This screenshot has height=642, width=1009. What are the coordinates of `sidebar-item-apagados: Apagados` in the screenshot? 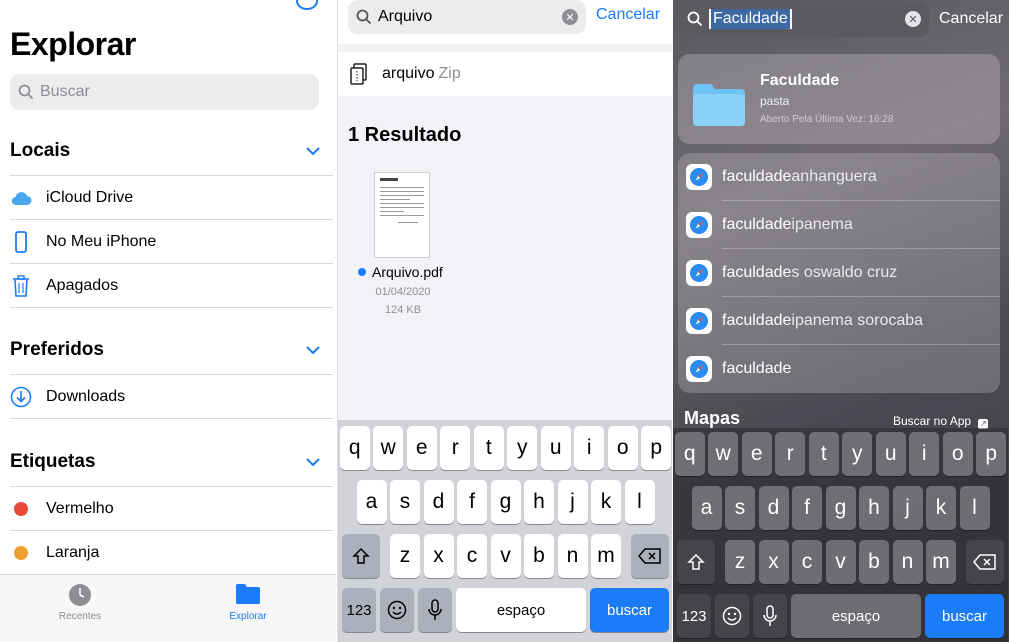 It's located at (171, 285).